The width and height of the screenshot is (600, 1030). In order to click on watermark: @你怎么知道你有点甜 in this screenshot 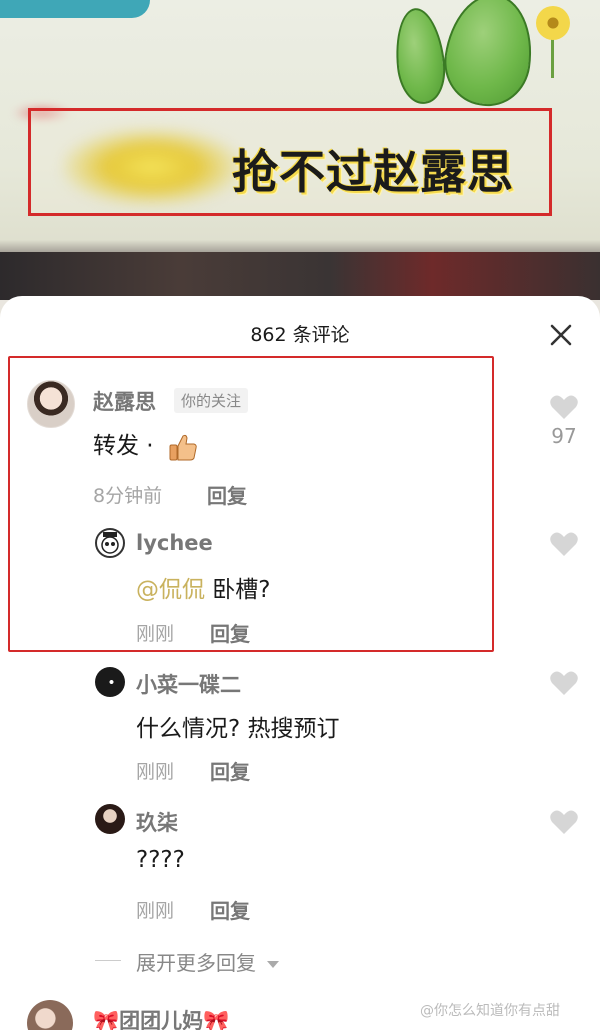, I will do `click(490, 1011)`.